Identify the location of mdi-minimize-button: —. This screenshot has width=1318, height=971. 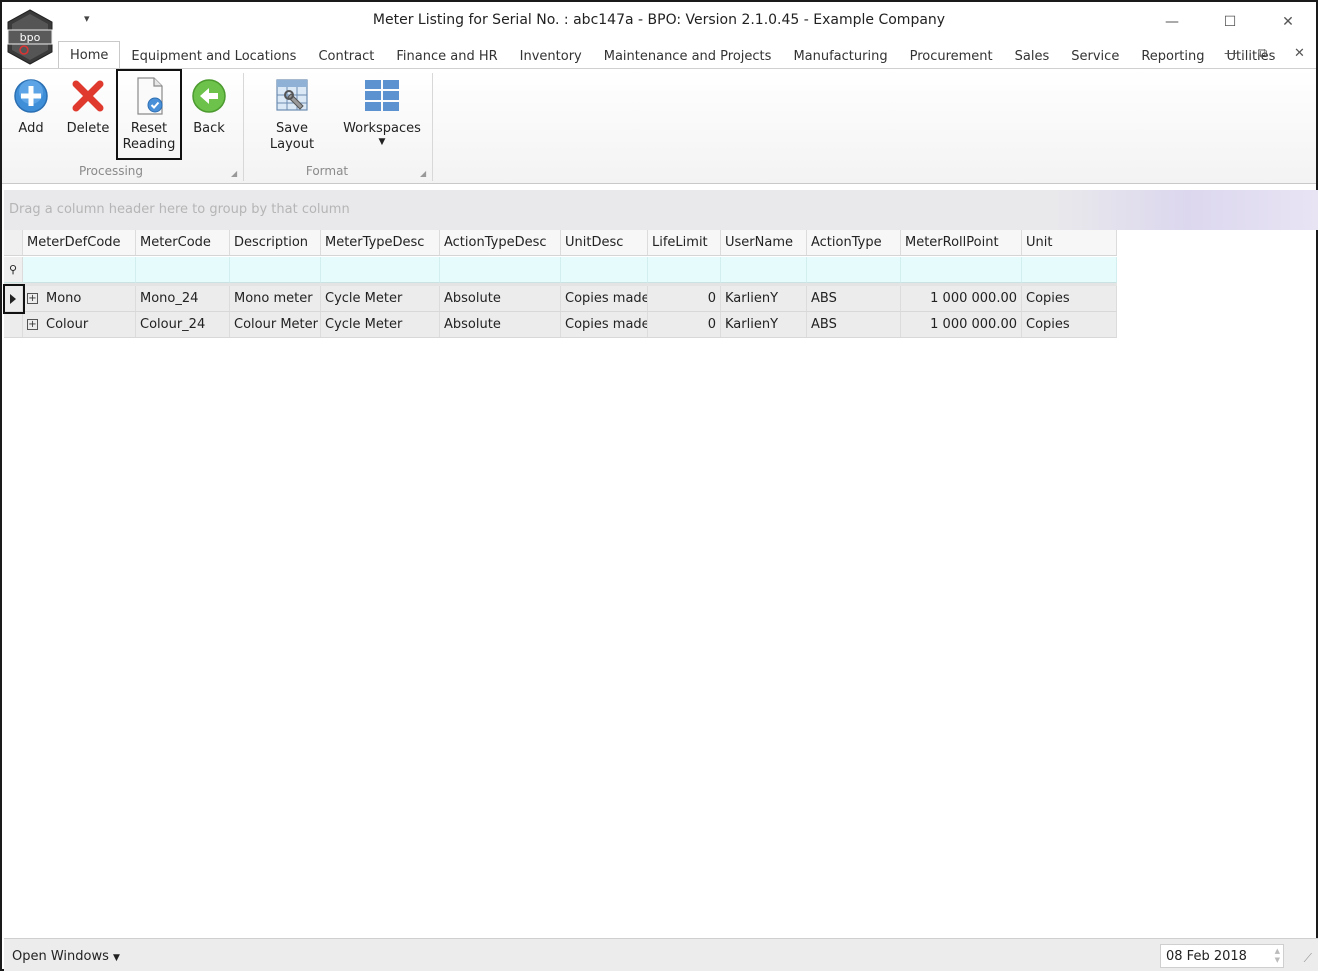
(1230, 53).